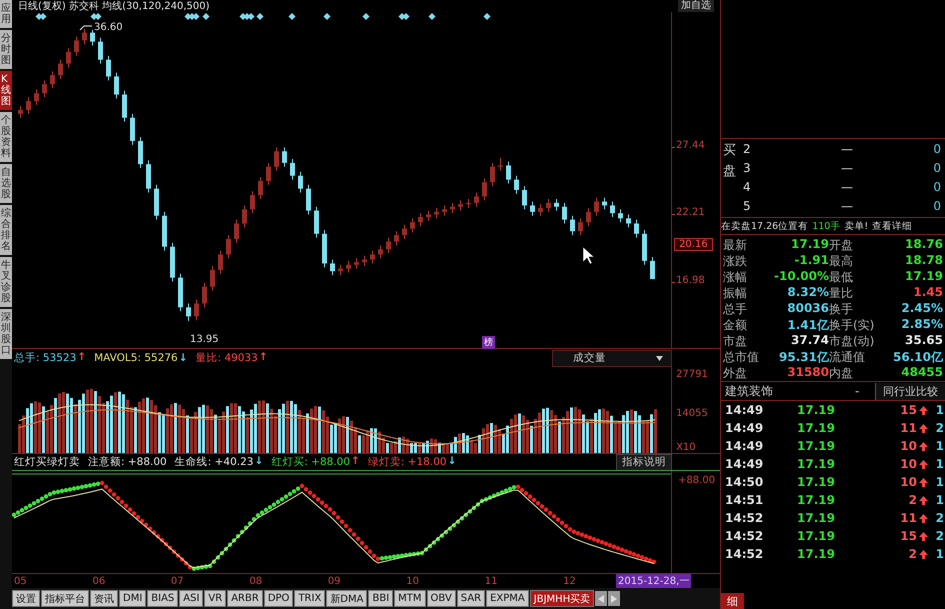 This screenshot has height=609, width=945. I want to click on quote-value: 35.65, so click(923, 341).